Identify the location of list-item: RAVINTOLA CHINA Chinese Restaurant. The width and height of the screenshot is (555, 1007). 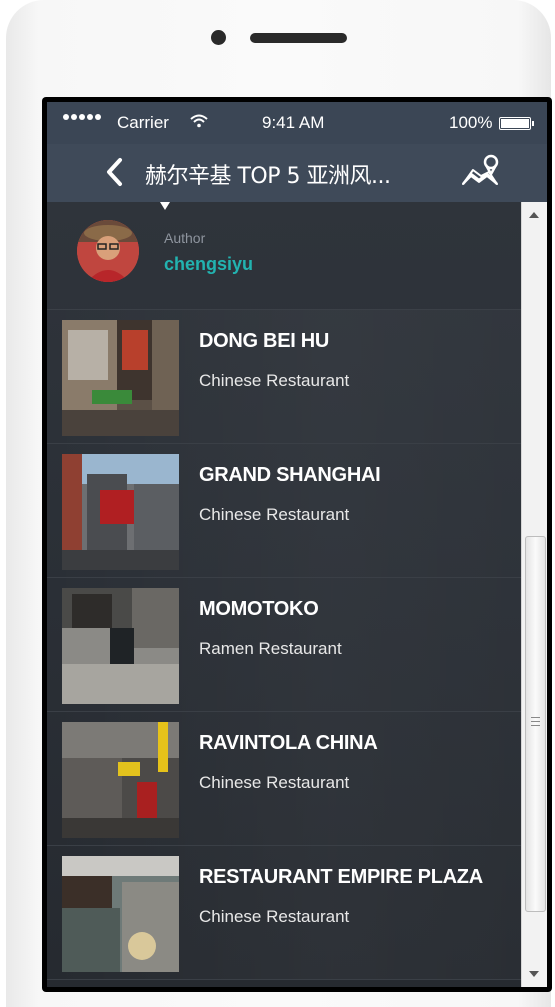
(284, 779).